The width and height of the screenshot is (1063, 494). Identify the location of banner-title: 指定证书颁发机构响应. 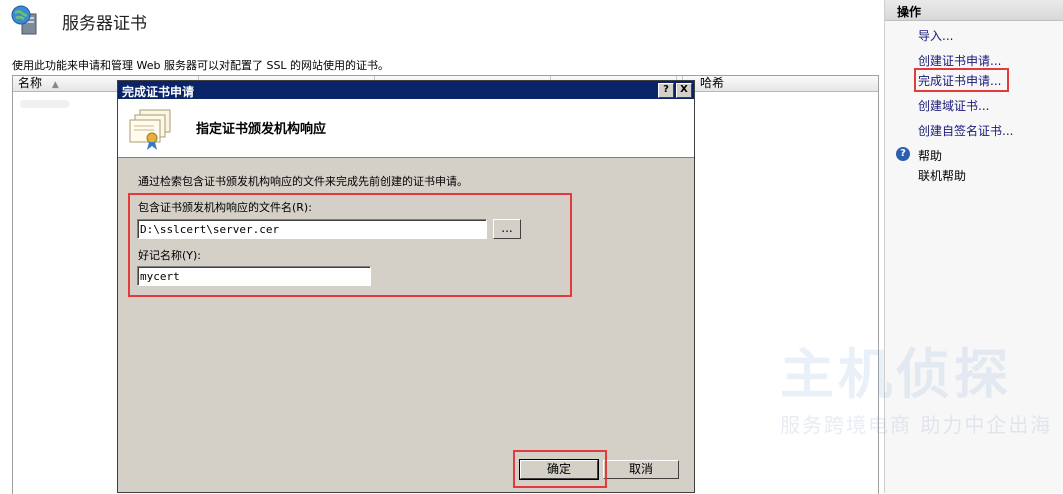
(261, 129).